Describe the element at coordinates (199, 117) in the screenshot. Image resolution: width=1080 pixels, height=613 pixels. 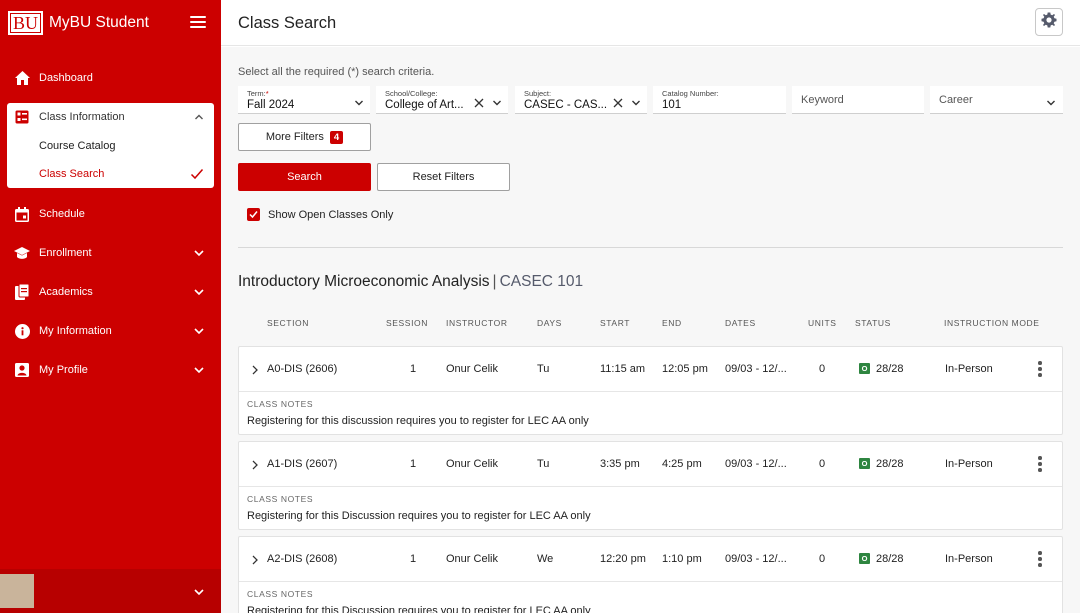
I see `chevron-up-icon` at that location.